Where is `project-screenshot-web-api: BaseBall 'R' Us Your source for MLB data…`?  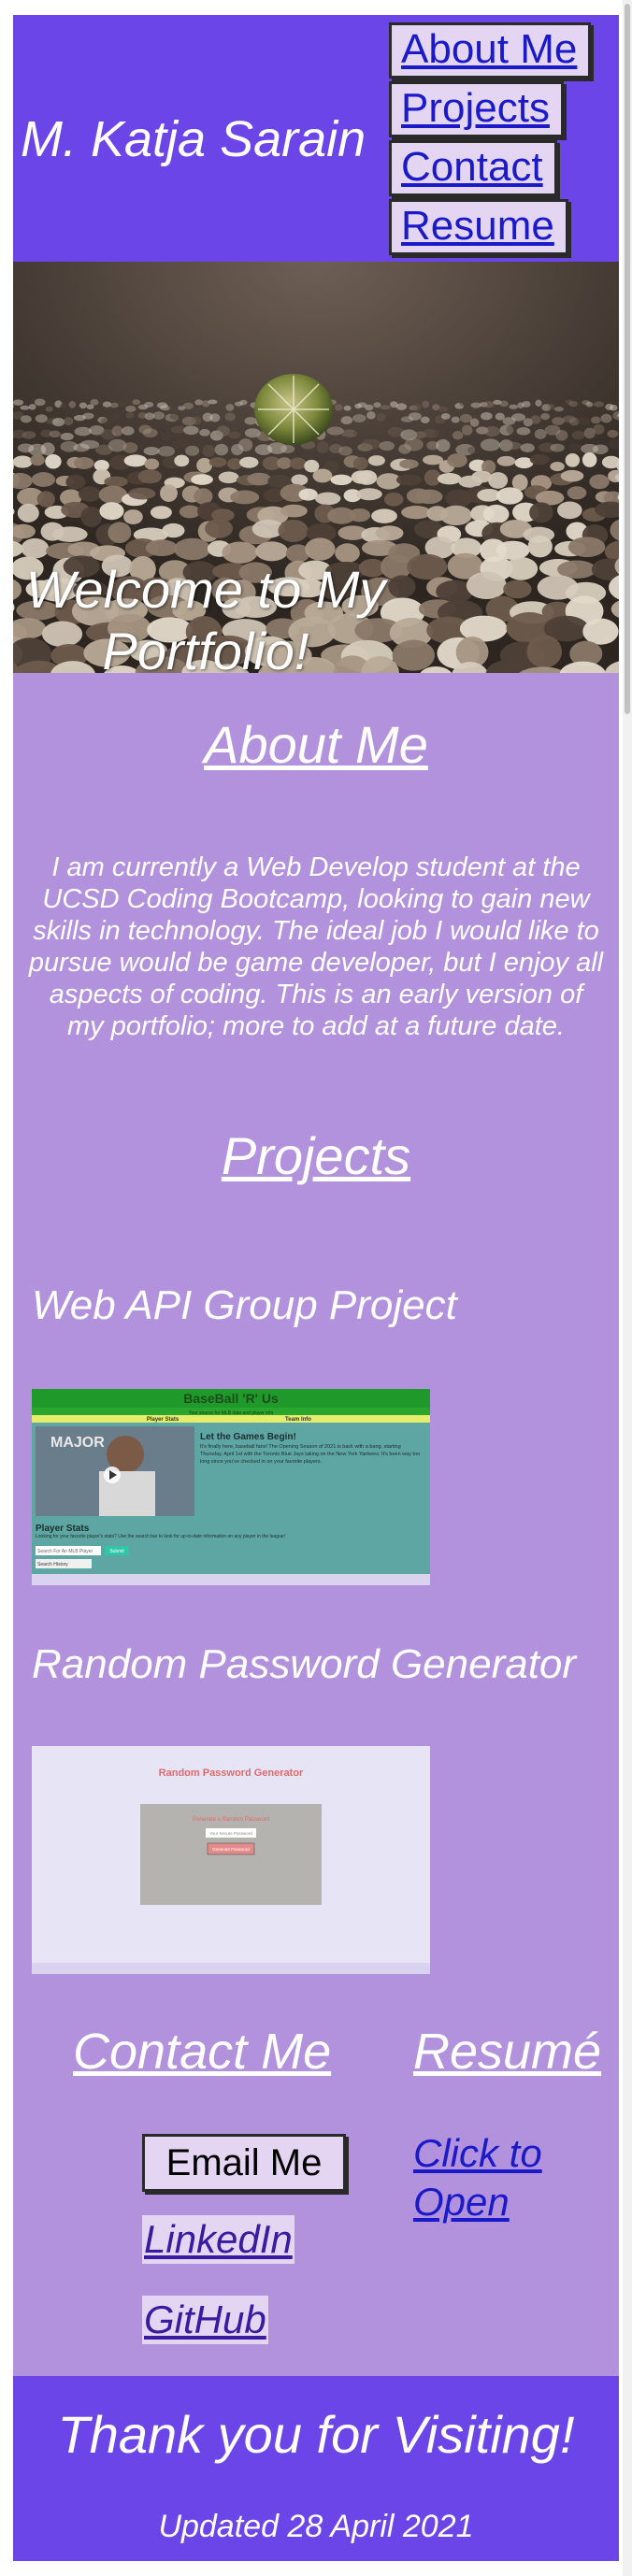 project-screenshot-web-api: BaseBall 'R' Us Your source for MLB data… is located at coordinates (231, 1487).